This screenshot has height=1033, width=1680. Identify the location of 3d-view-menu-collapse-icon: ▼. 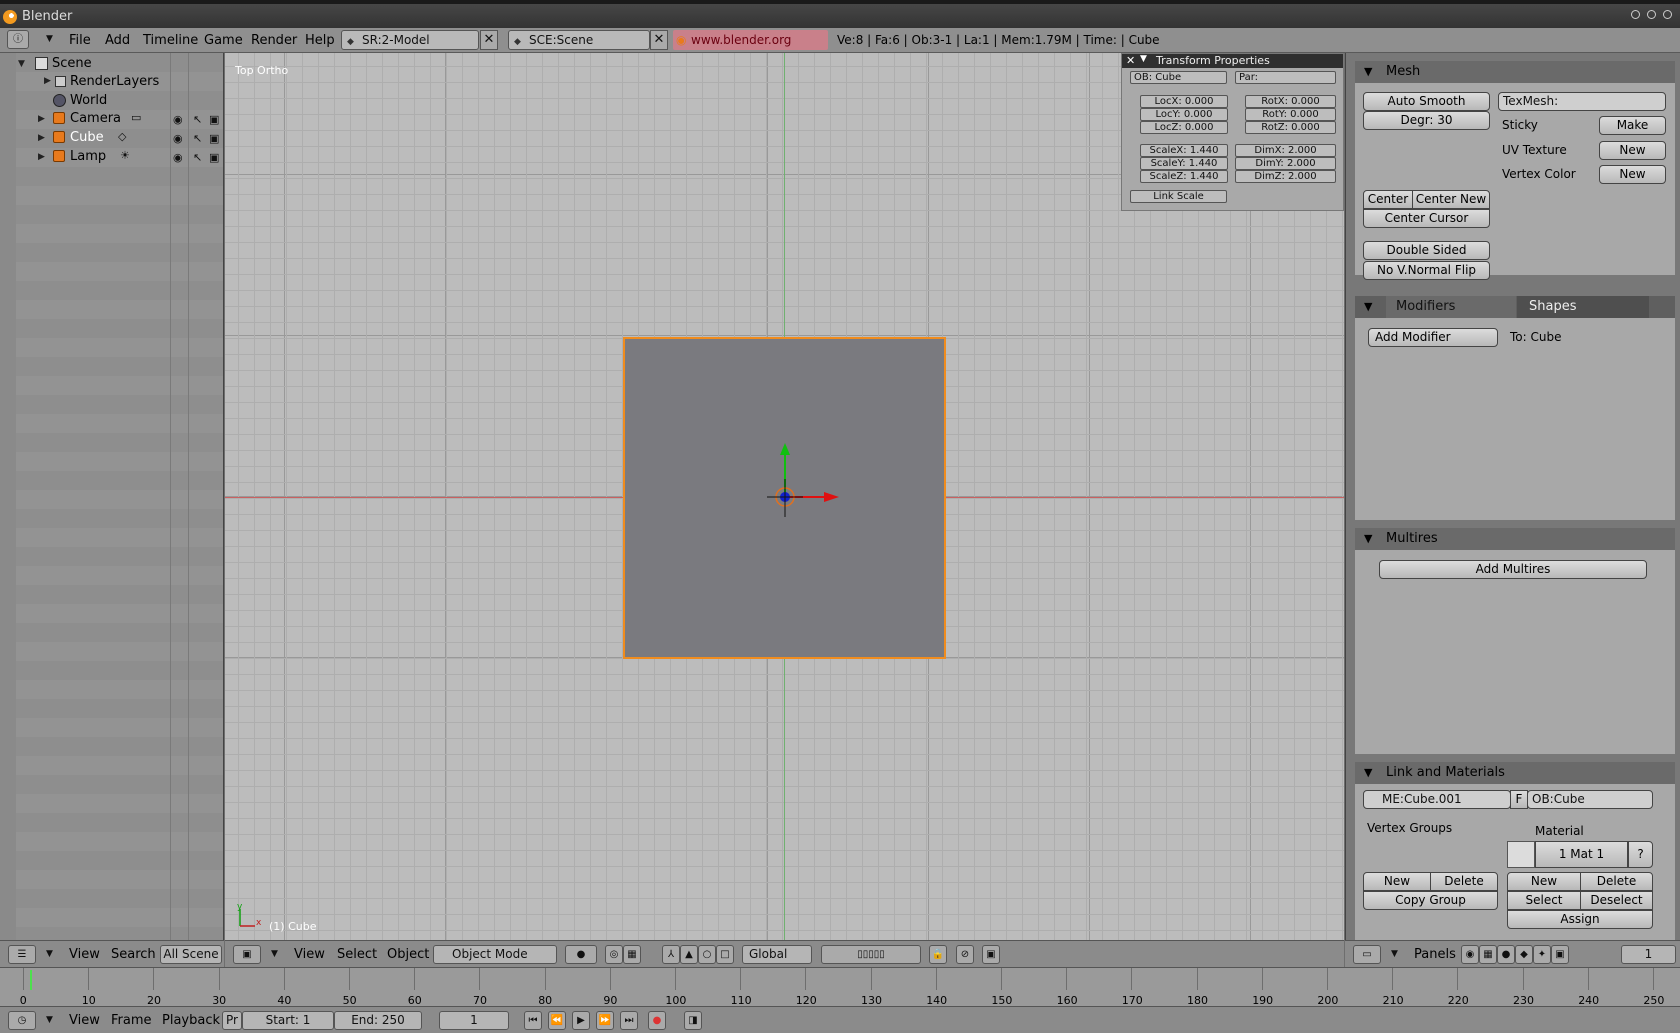
(274, 954).